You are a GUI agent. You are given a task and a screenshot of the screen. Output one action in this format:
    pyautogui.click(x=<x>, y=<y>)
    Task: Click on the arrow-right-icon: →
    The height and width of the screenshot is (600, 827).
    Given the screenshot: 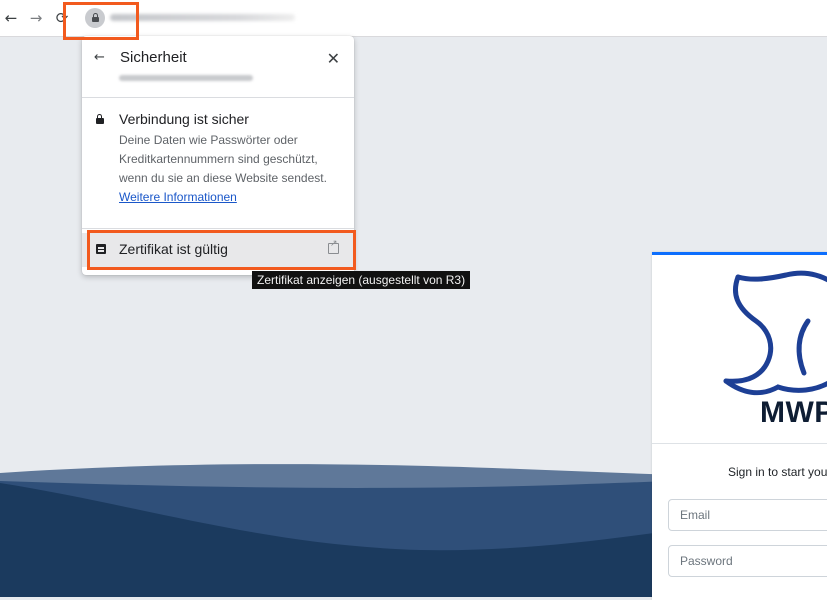 What is the action you would take?
    pyautogui.click(x=36, y=18)
    